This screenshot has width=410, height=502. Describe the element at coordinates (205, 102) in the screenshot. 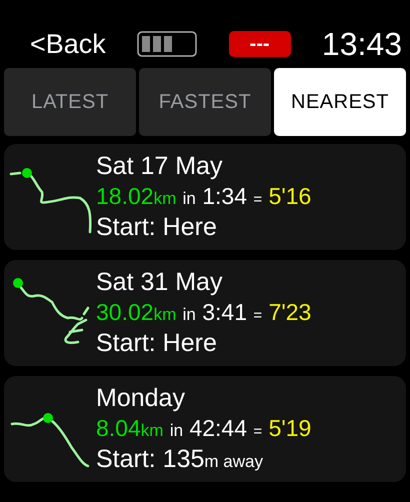

I see `tab: FASTEST` at that location.